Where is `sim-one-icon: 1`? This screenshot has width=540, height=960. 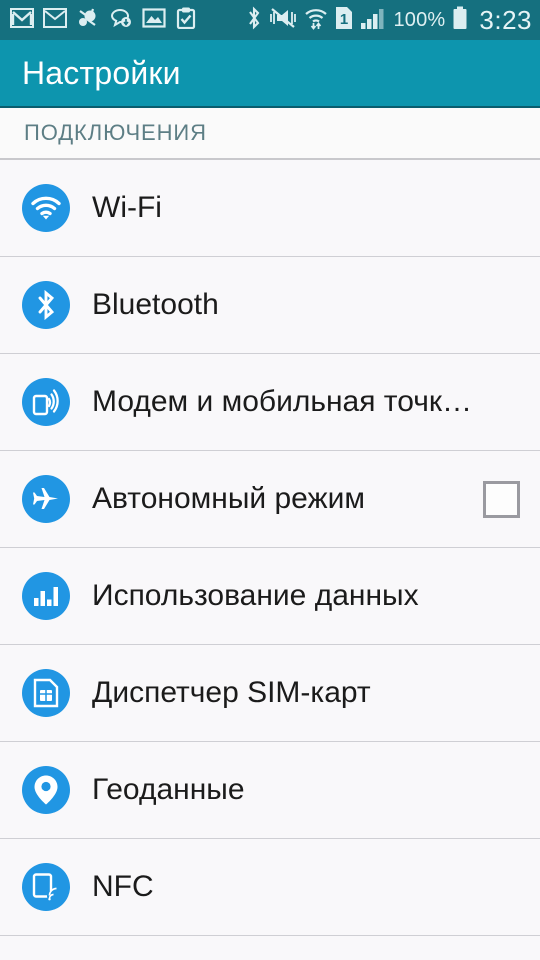
sim-one-icon: 1 is located at coordinates (344, 20).